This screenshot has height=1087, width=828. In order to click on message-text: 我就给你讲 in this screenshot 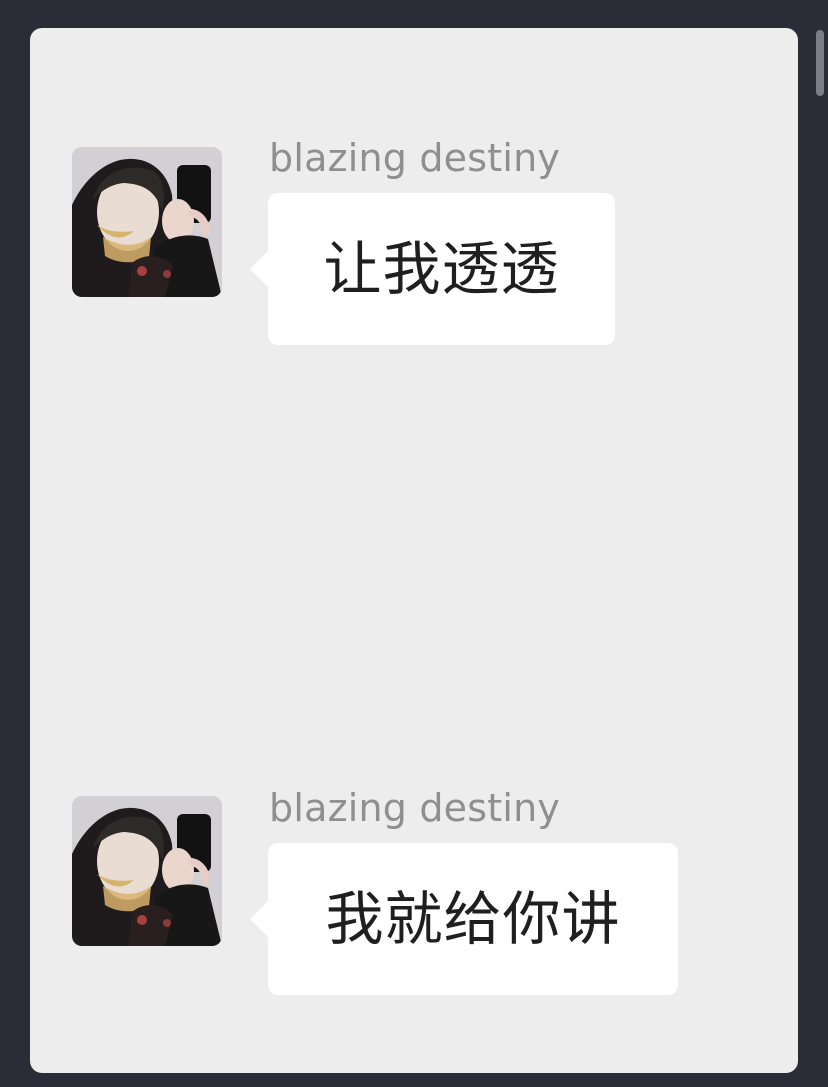, I will do `click(473, 919)`.